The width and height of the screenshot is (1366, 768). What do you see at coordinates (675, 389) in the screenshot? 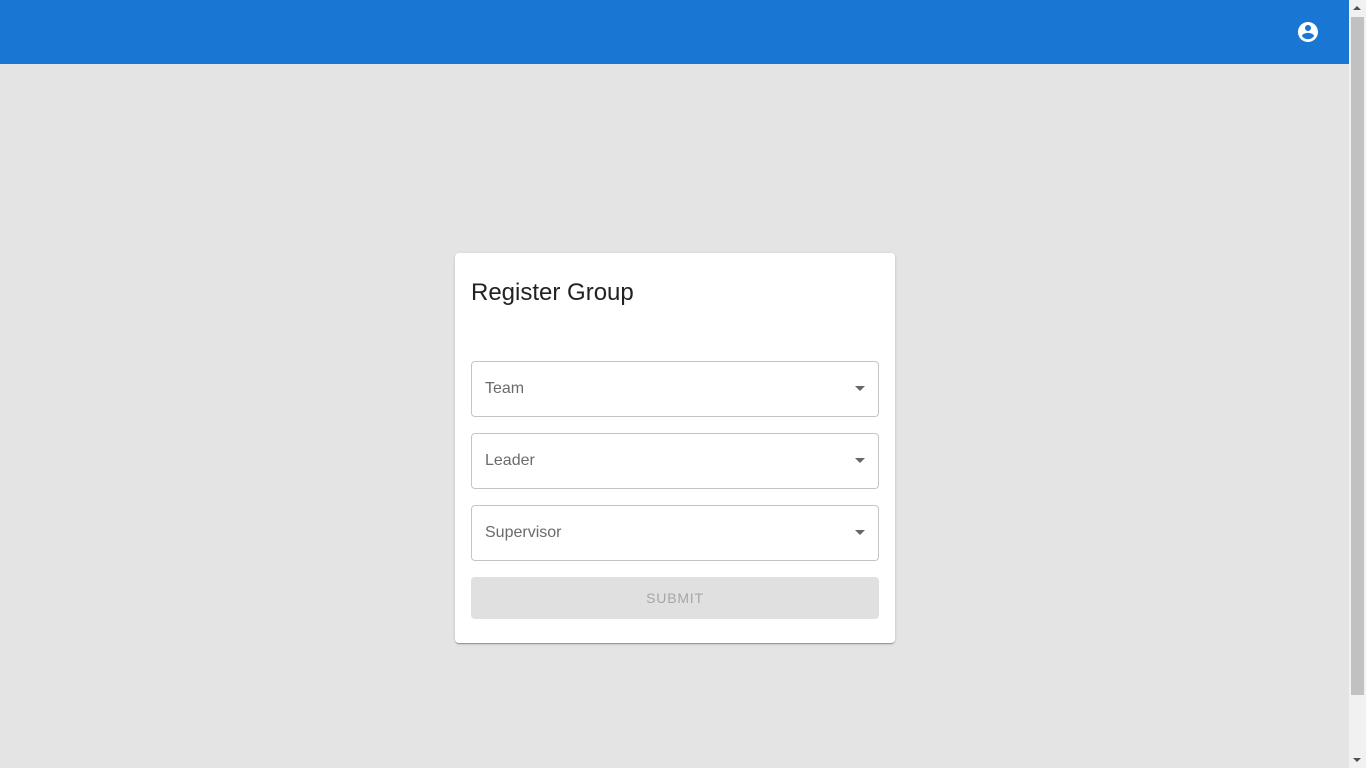
I see `team-select: Team` at bounding box center [675, 389].